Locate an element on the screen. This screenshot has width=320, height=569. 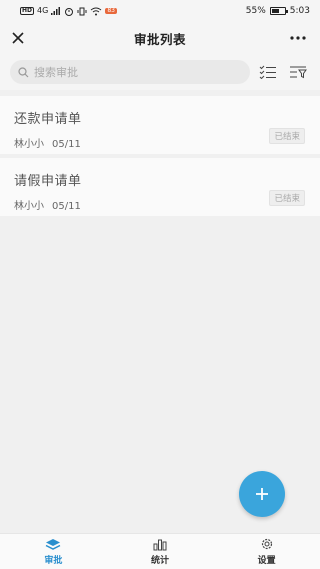
add-approval-button is located at coordinates (262, 494).